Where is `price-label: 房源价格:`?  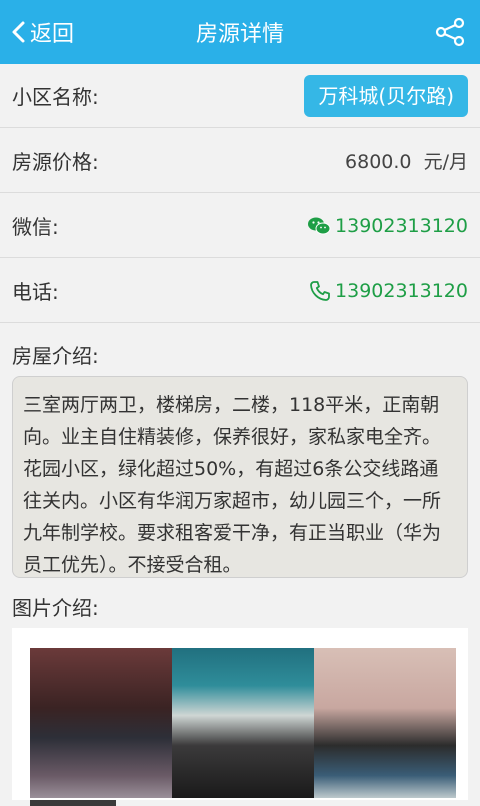 price-label: 房源价格: is located at coordinates (55, 162).